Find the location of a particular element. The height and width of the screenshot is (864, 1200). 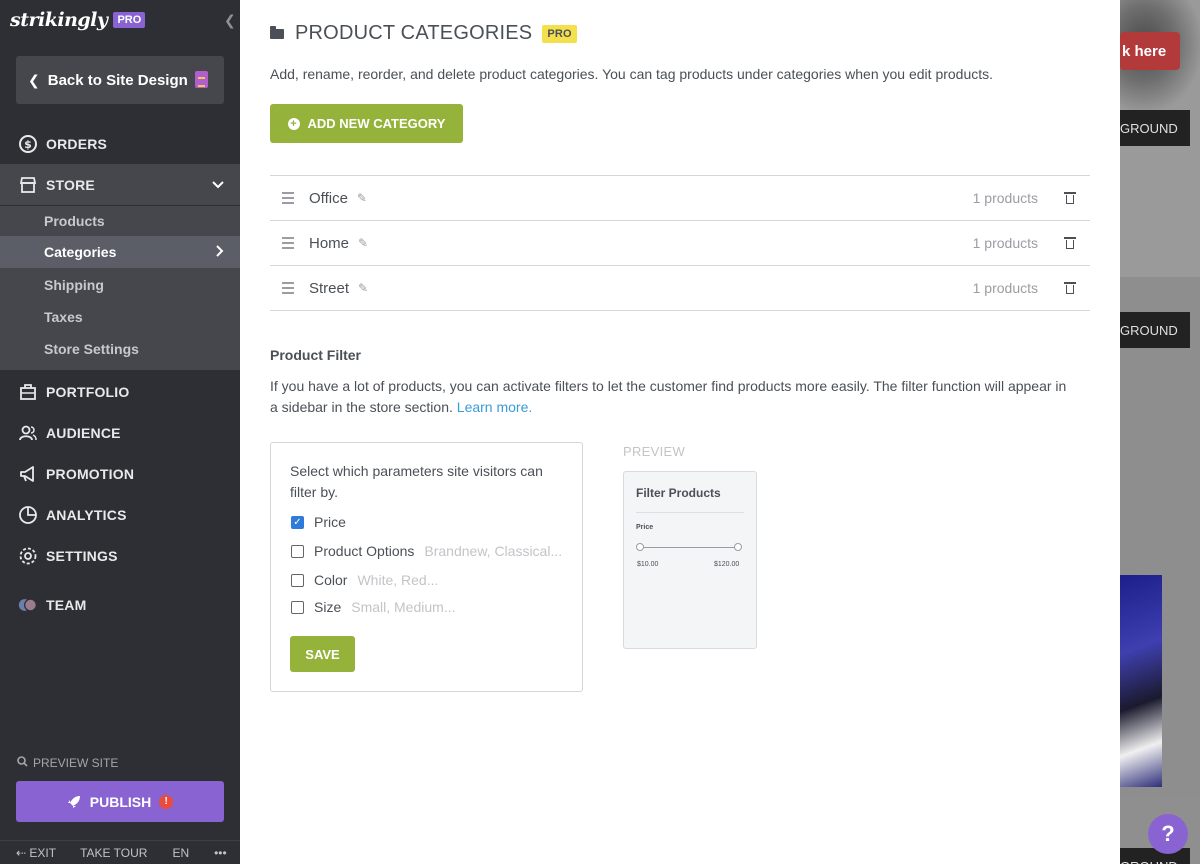

price-slider-min-handle is located at coordinates (640, 547).